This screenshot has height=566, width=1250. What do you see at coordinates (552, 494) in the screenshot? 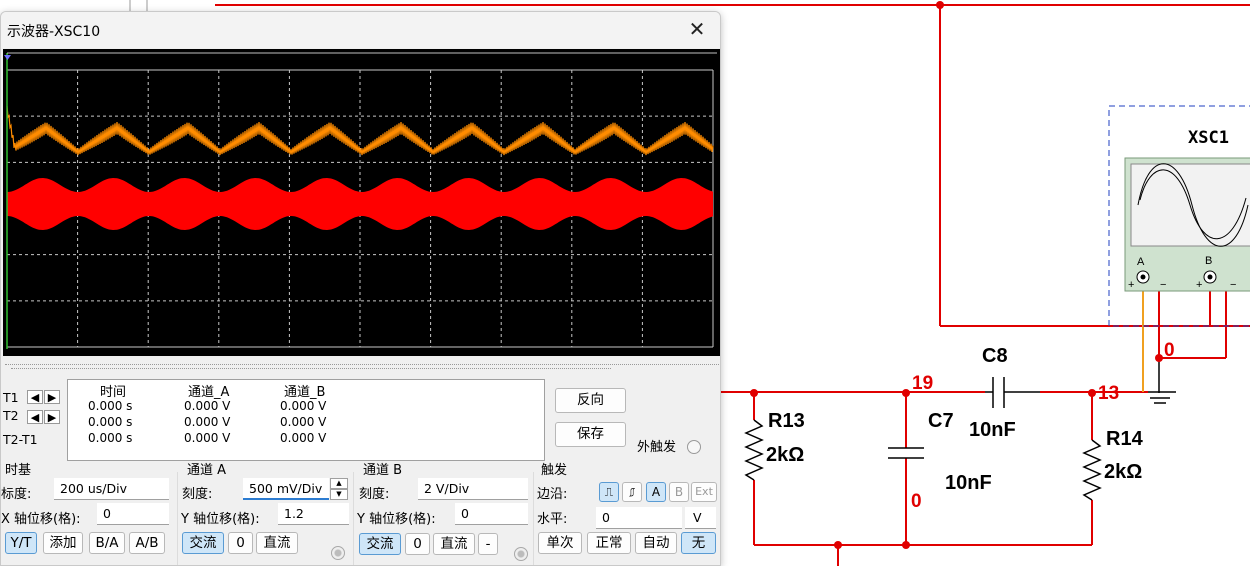
I see `trigger-edge-label: 边沿:` at bounding box center [552, 494].